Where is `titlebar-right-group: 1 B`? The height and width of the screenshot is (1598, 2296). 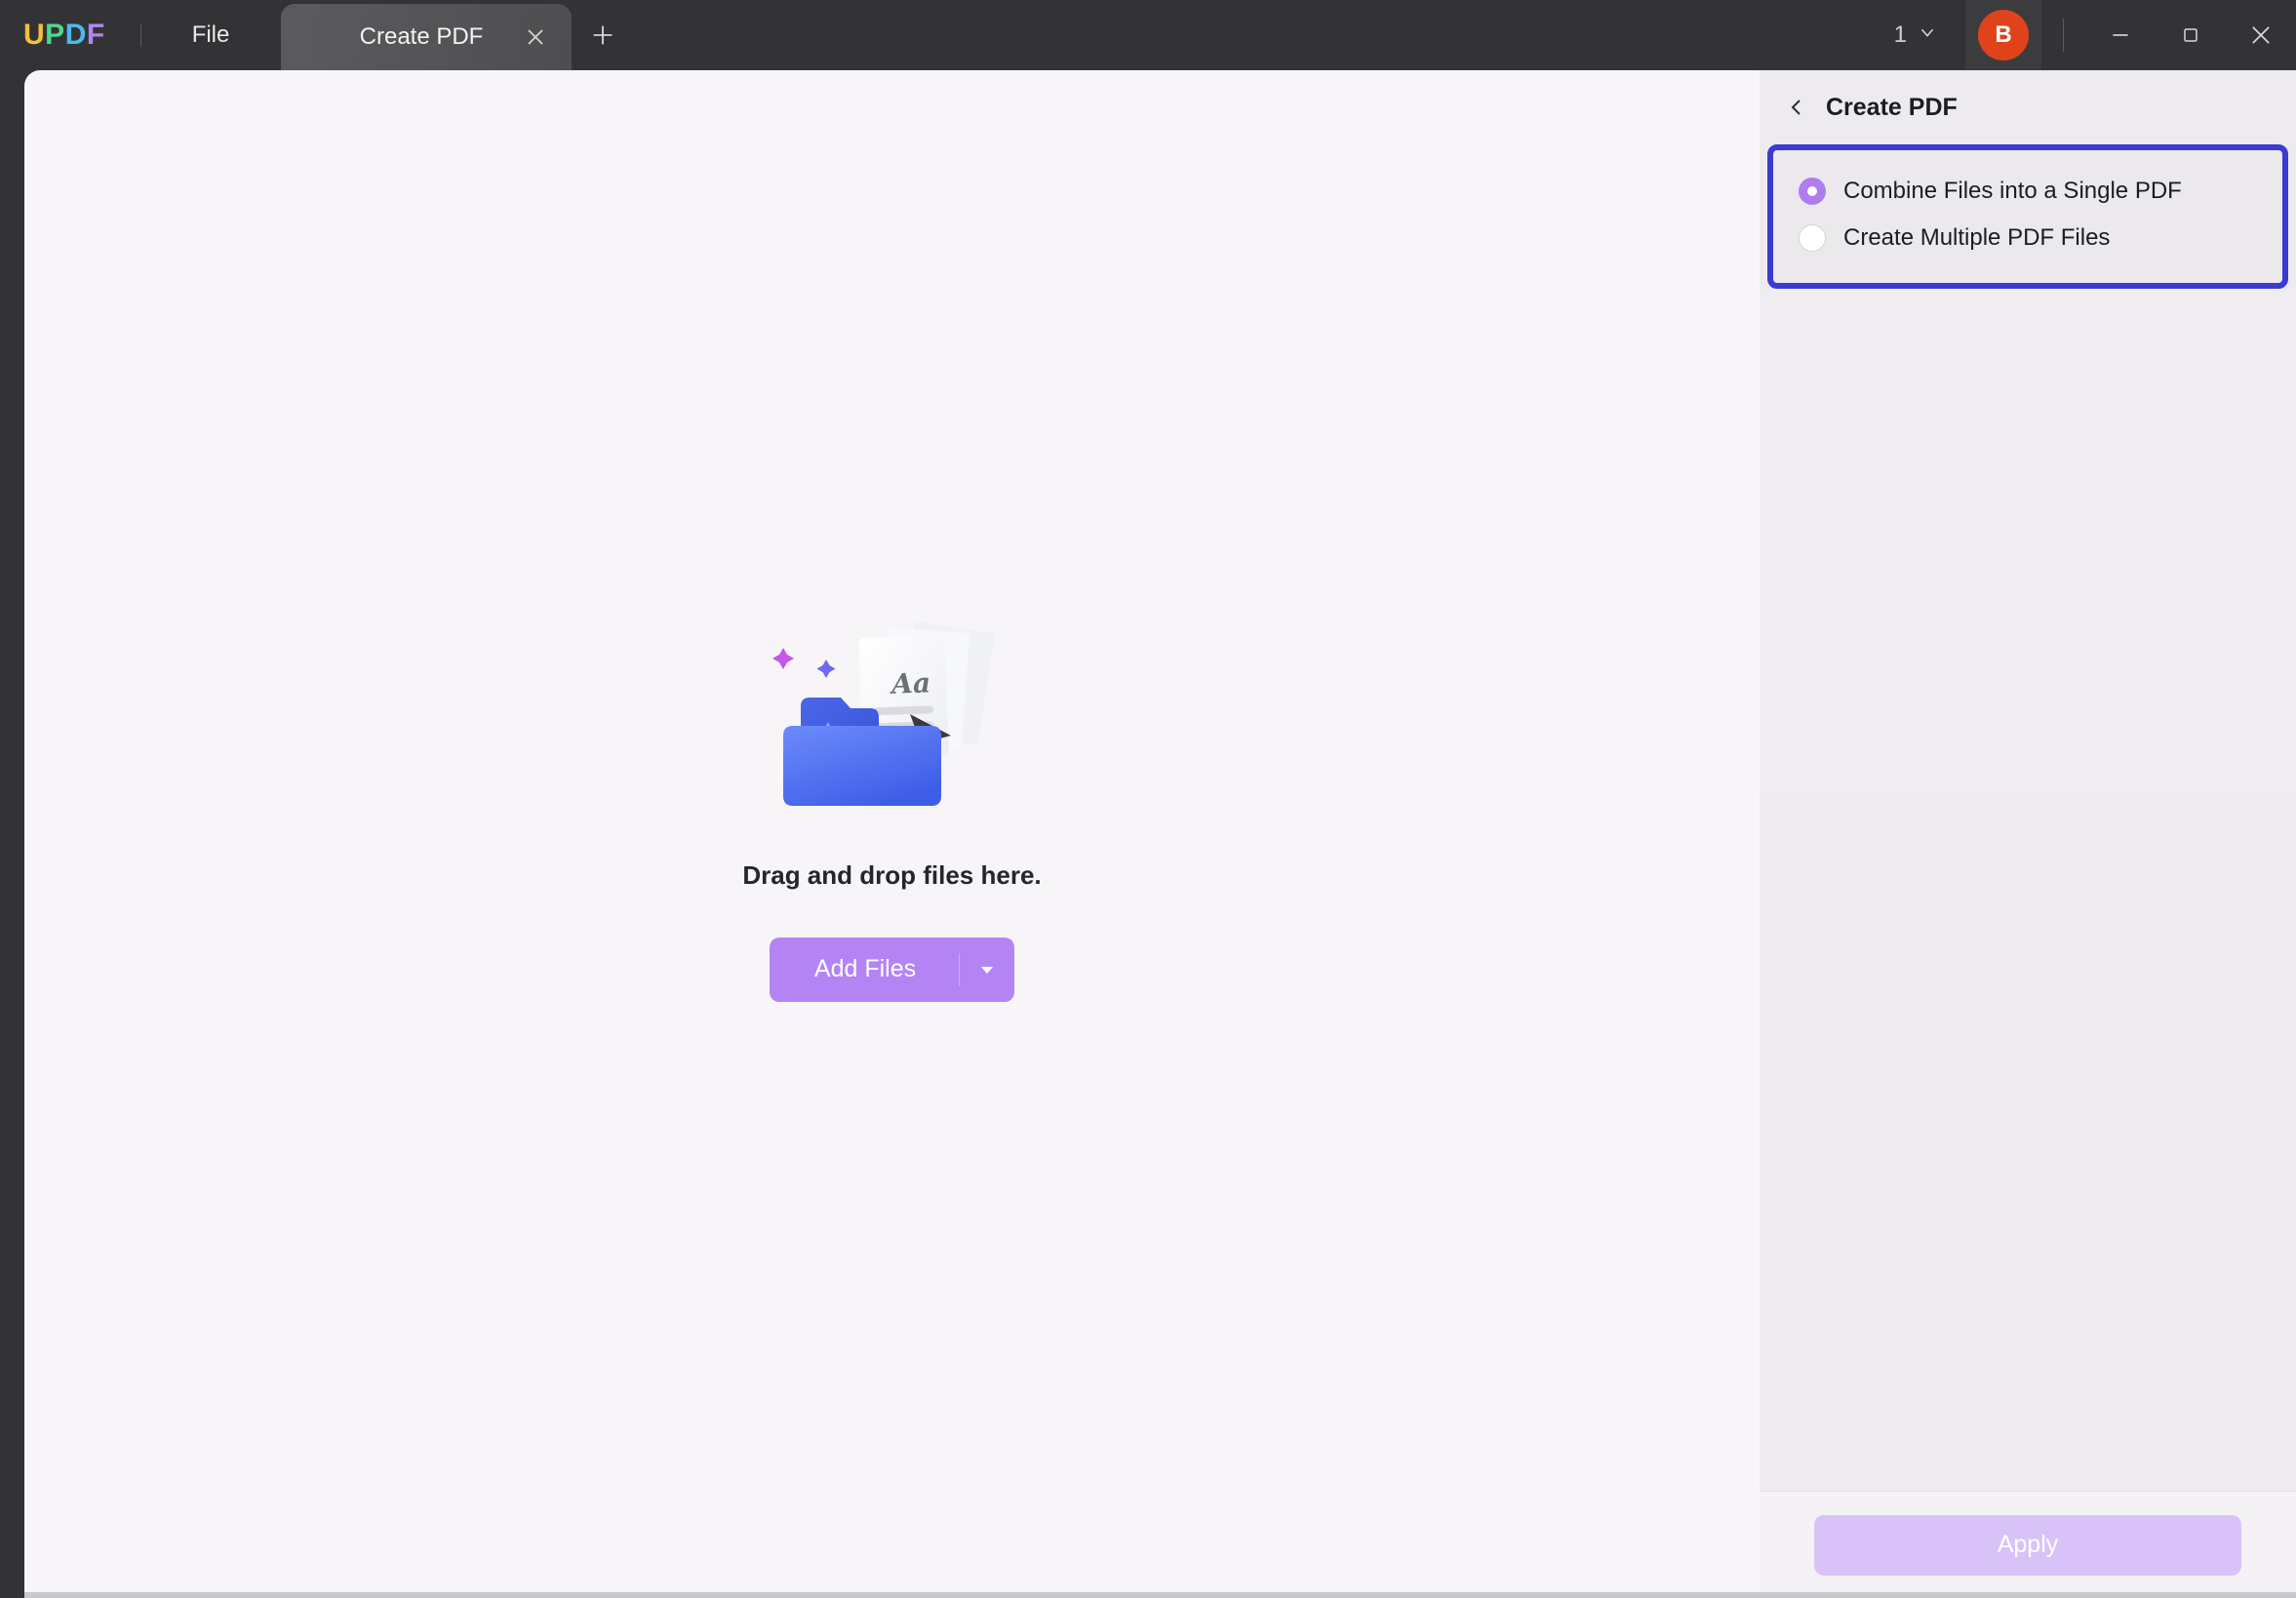 titlebar-right-group: 1 B is located at coordinates (2089, 35).